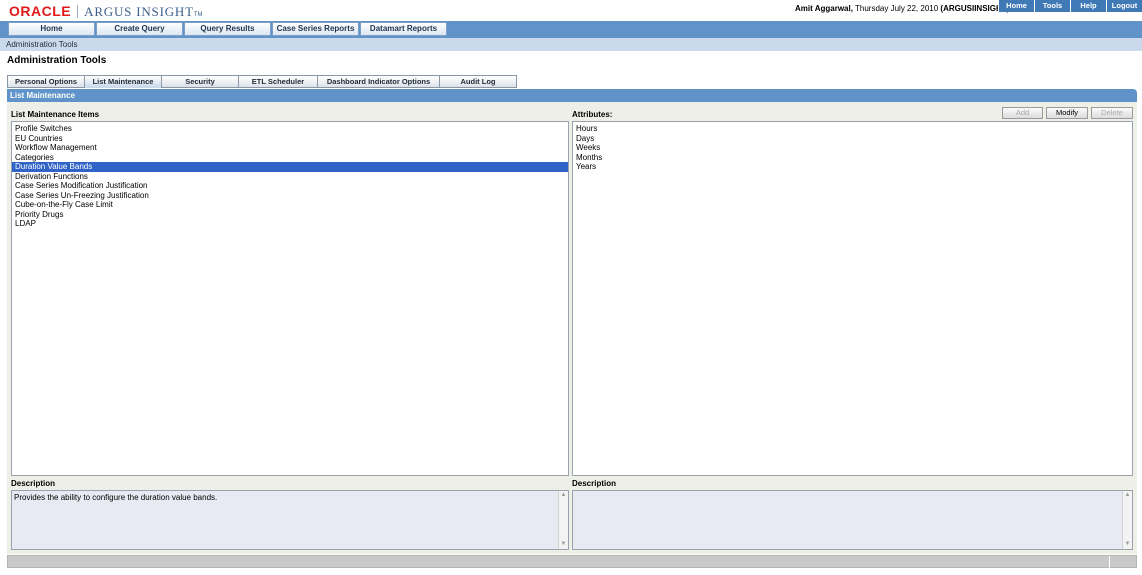 This screenshot has width=1142, height=575. What do you see at coordinates (33, 483) in the screenshot?
I see `left-description-label: Description` at bounding box center [33, 483].